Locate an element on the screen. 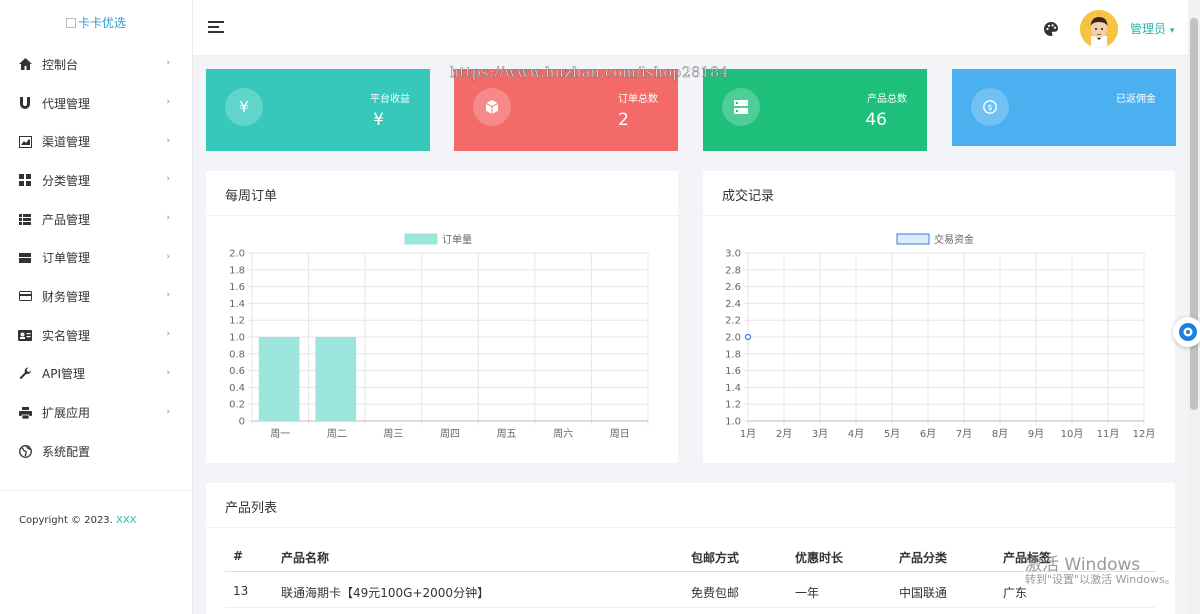  table-cell: 免费包邮 is located at coordinates (715, 593).